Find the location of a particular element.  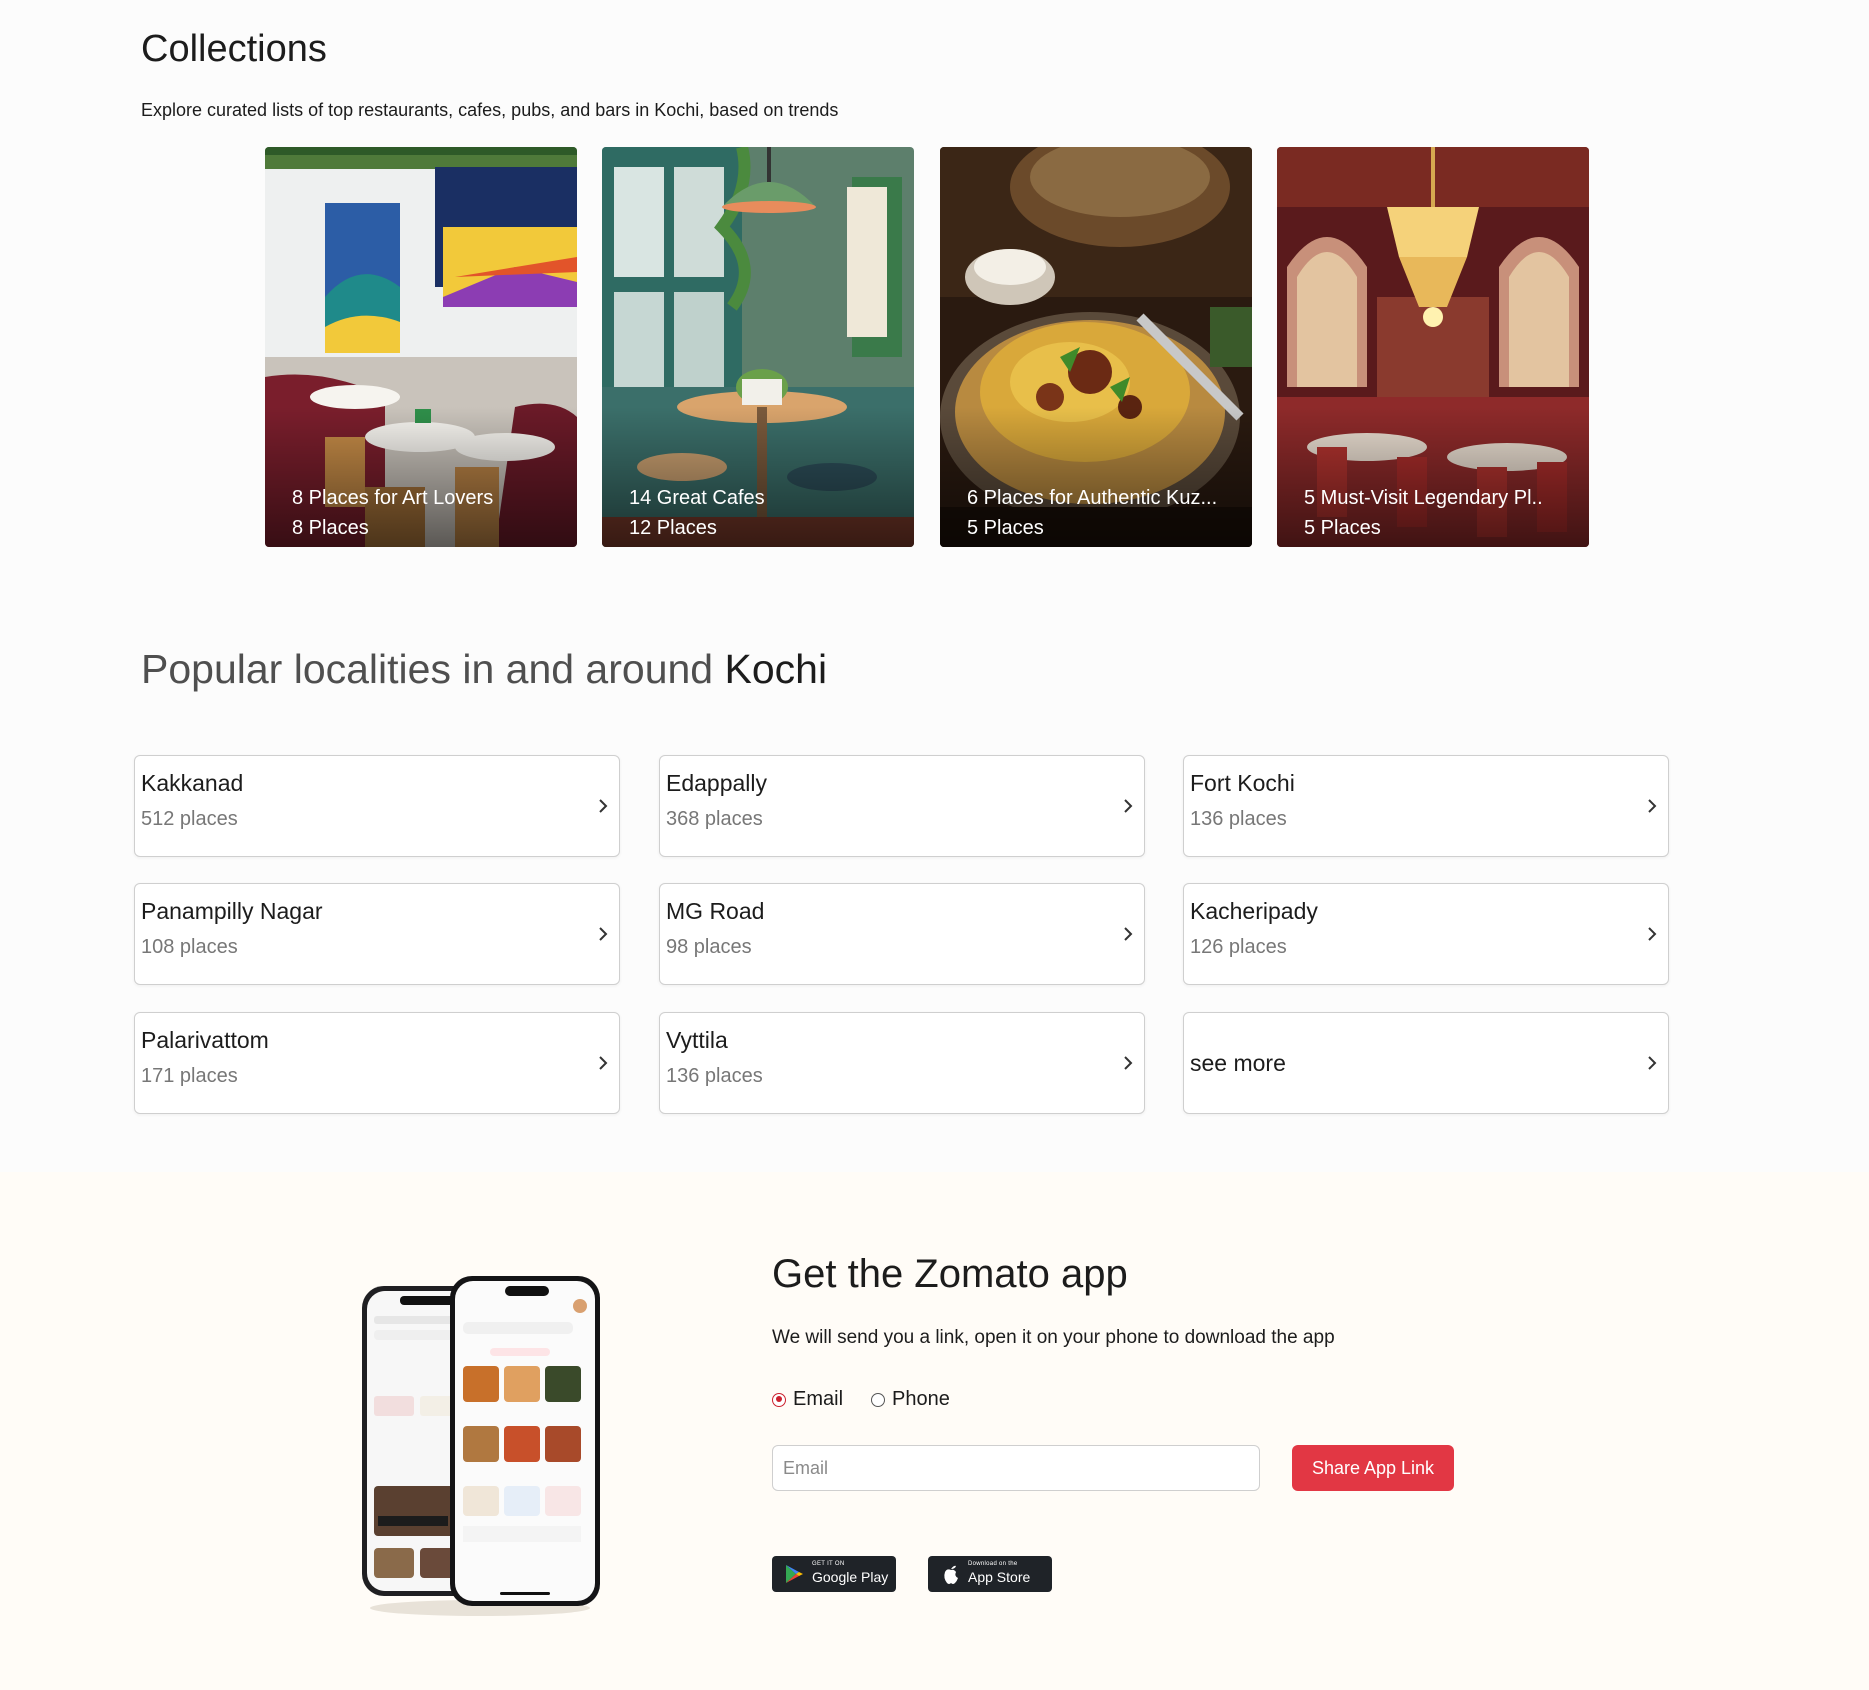

locality-count: 126 places is located at coordinates (1238, 947).